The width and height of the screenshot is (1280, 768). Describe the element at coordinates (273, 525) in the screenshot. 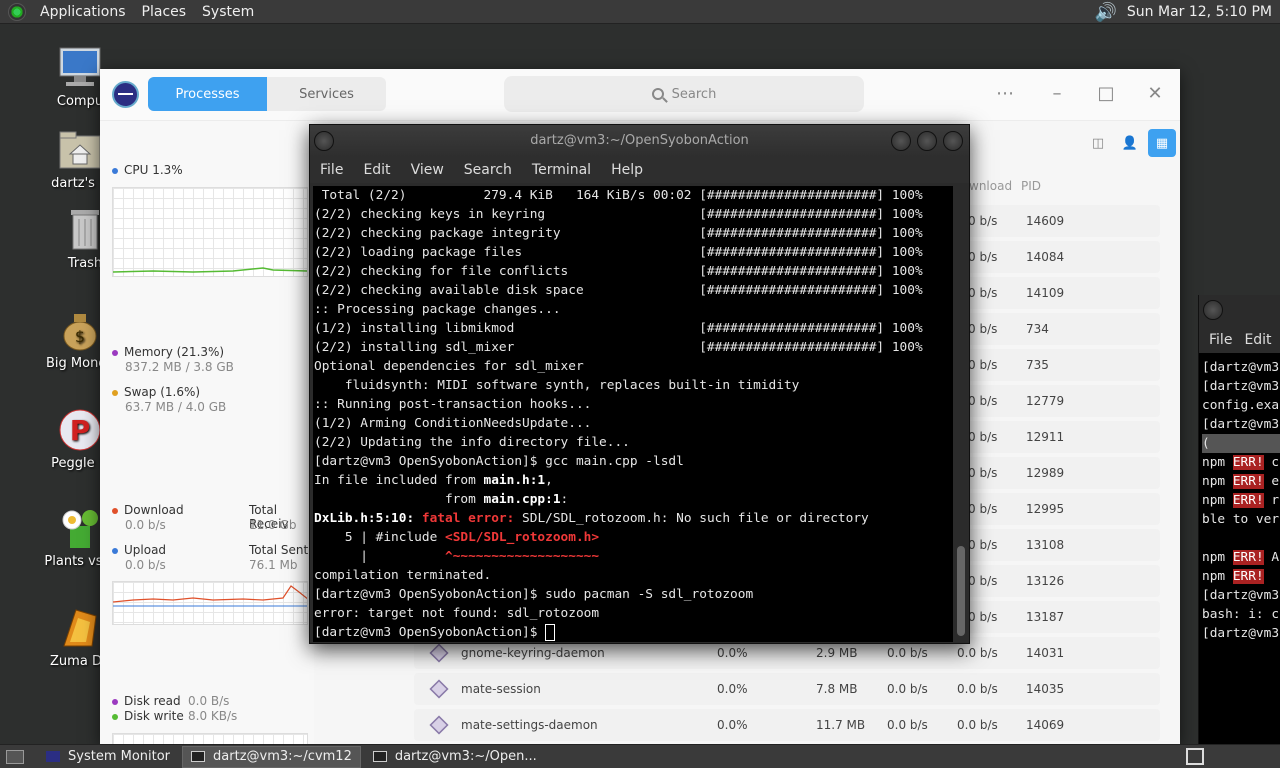

I see `total-received-value: 11.0 Gb` at that location.